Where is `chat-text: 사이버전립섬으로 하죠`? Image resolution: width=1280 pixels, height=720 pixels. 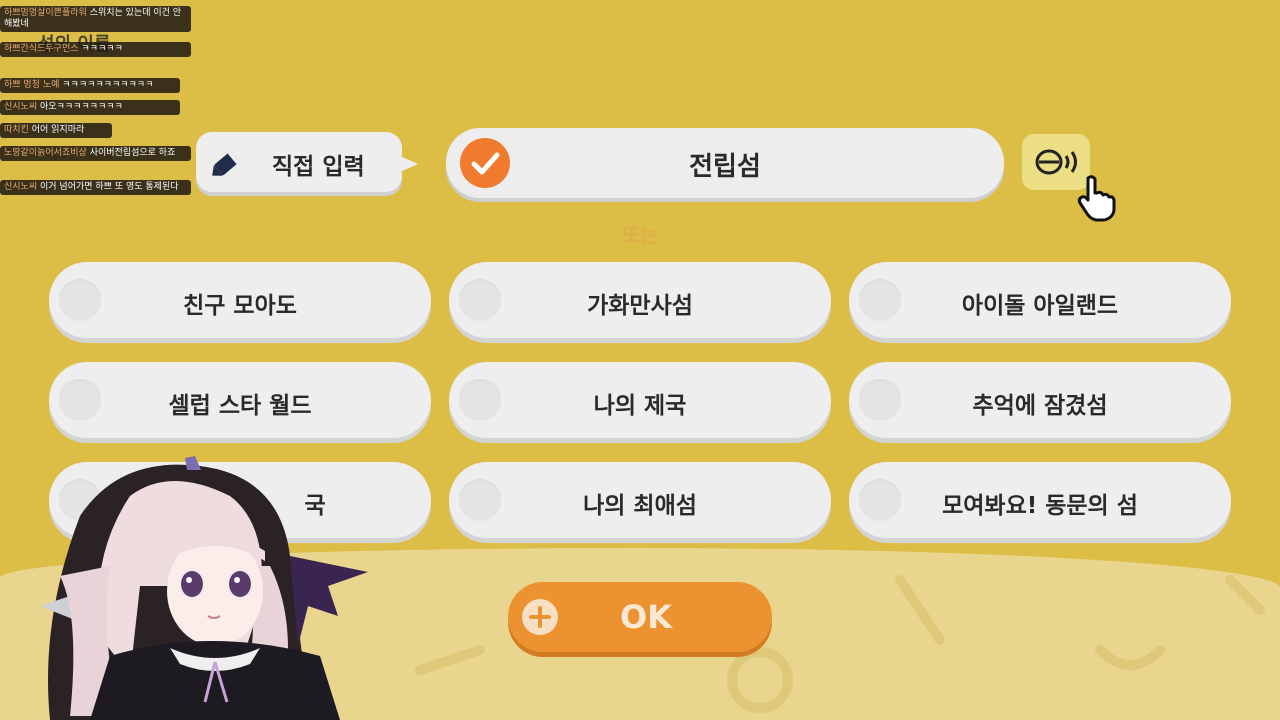 chat-text: 사이버전립섬으로 하죠 is located at coordinates (132, 153).